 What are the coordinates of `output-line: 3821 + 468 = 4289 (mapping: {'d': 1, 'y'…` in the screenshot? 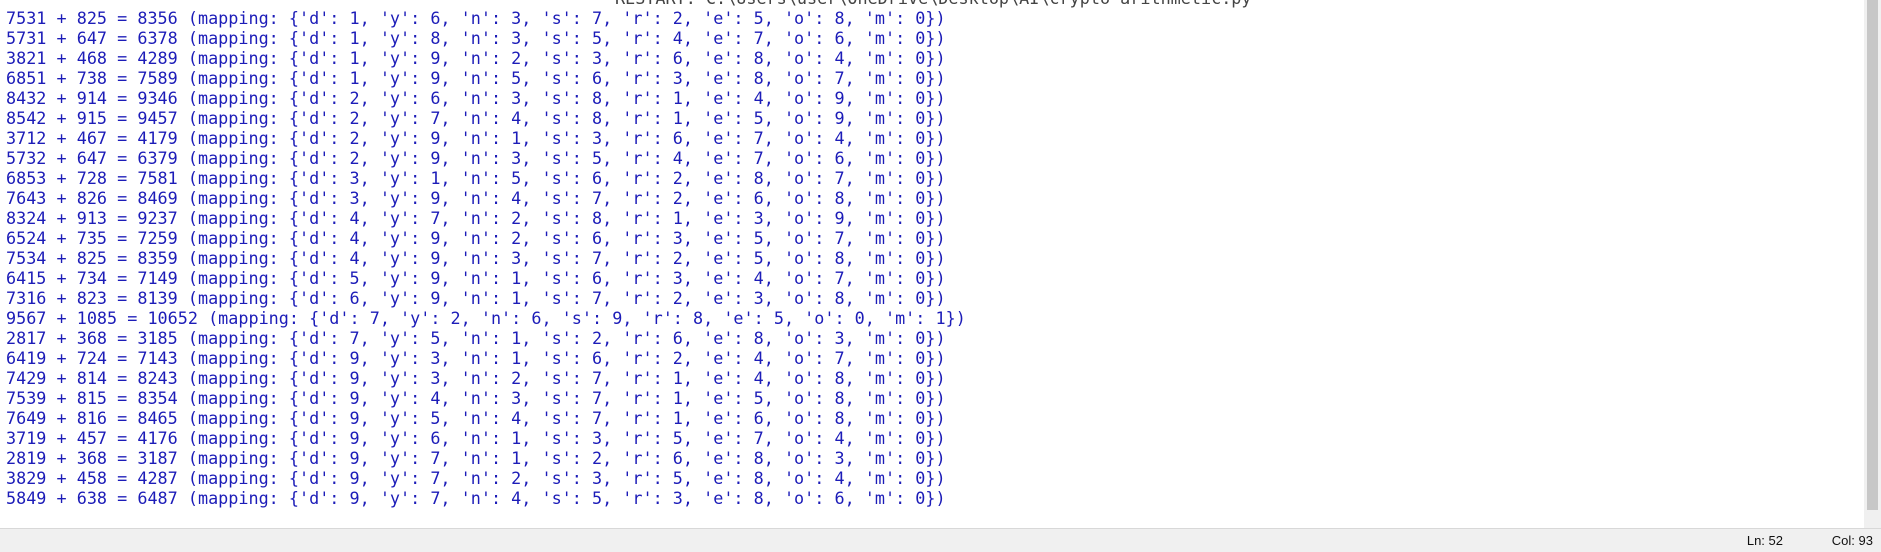 It's located at (476, 58).